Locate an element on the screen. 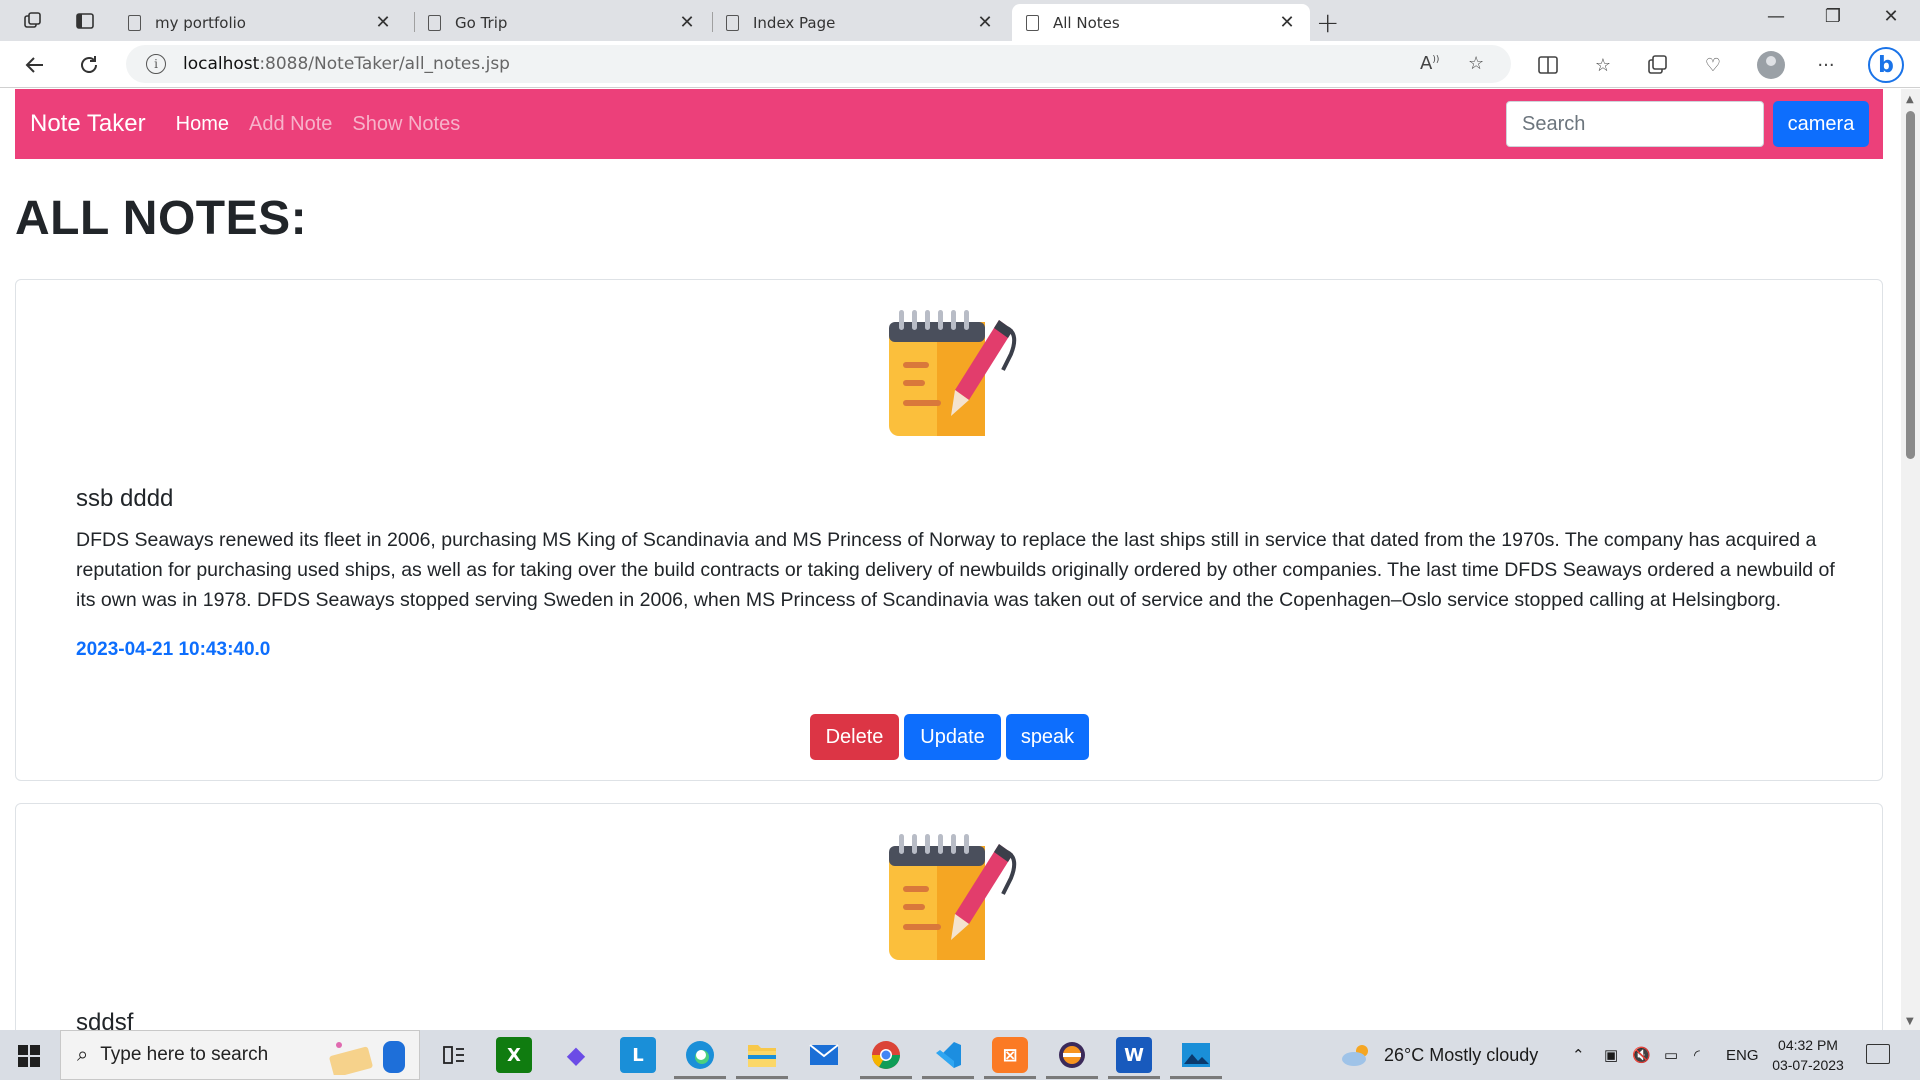 This screenshot has width=1920, height=1080. tab-title: Go Trip is located at coordinates (481, 22).